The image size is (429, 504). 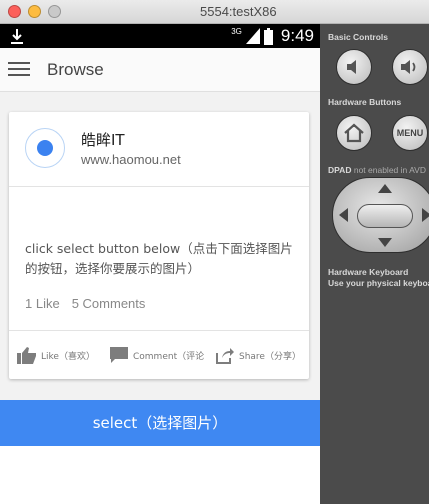 What do you see at coordinates (358, 37) in the screenshot?
I see `basic-controls-heading: Basic Controls` at bounding box center [358, 37].